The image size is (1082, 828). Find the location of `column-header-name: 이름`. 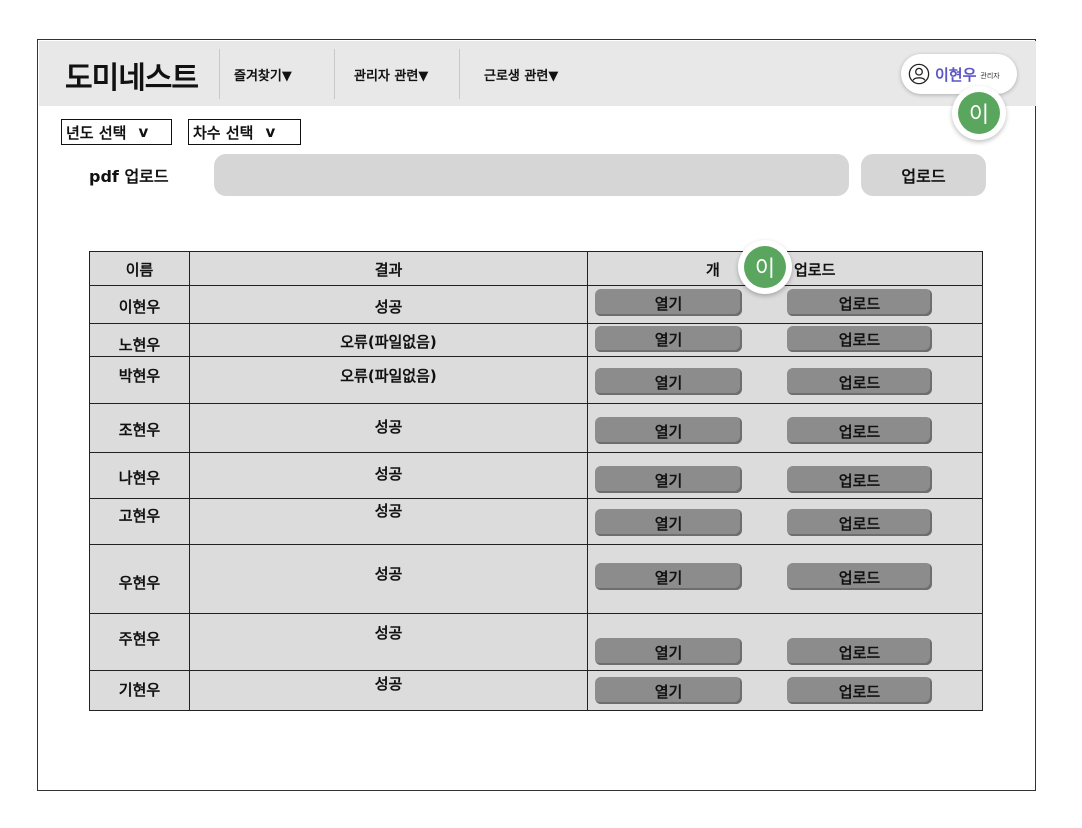

column-header-name: 이름 is located at coordinates (140, 268).